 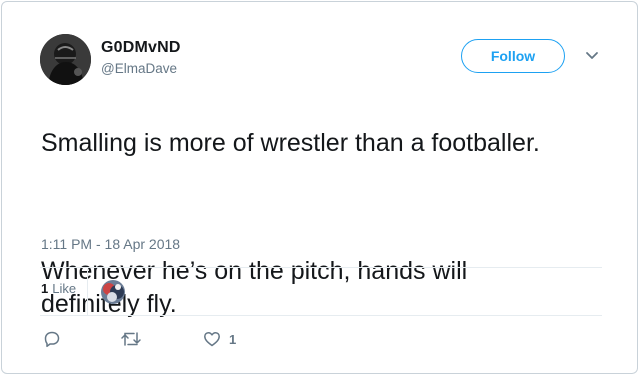 What do you see at coordinates (139, 68) in the screenshot?
I see `author-handle: @ElmaDave` at bounding box center [139, 68].